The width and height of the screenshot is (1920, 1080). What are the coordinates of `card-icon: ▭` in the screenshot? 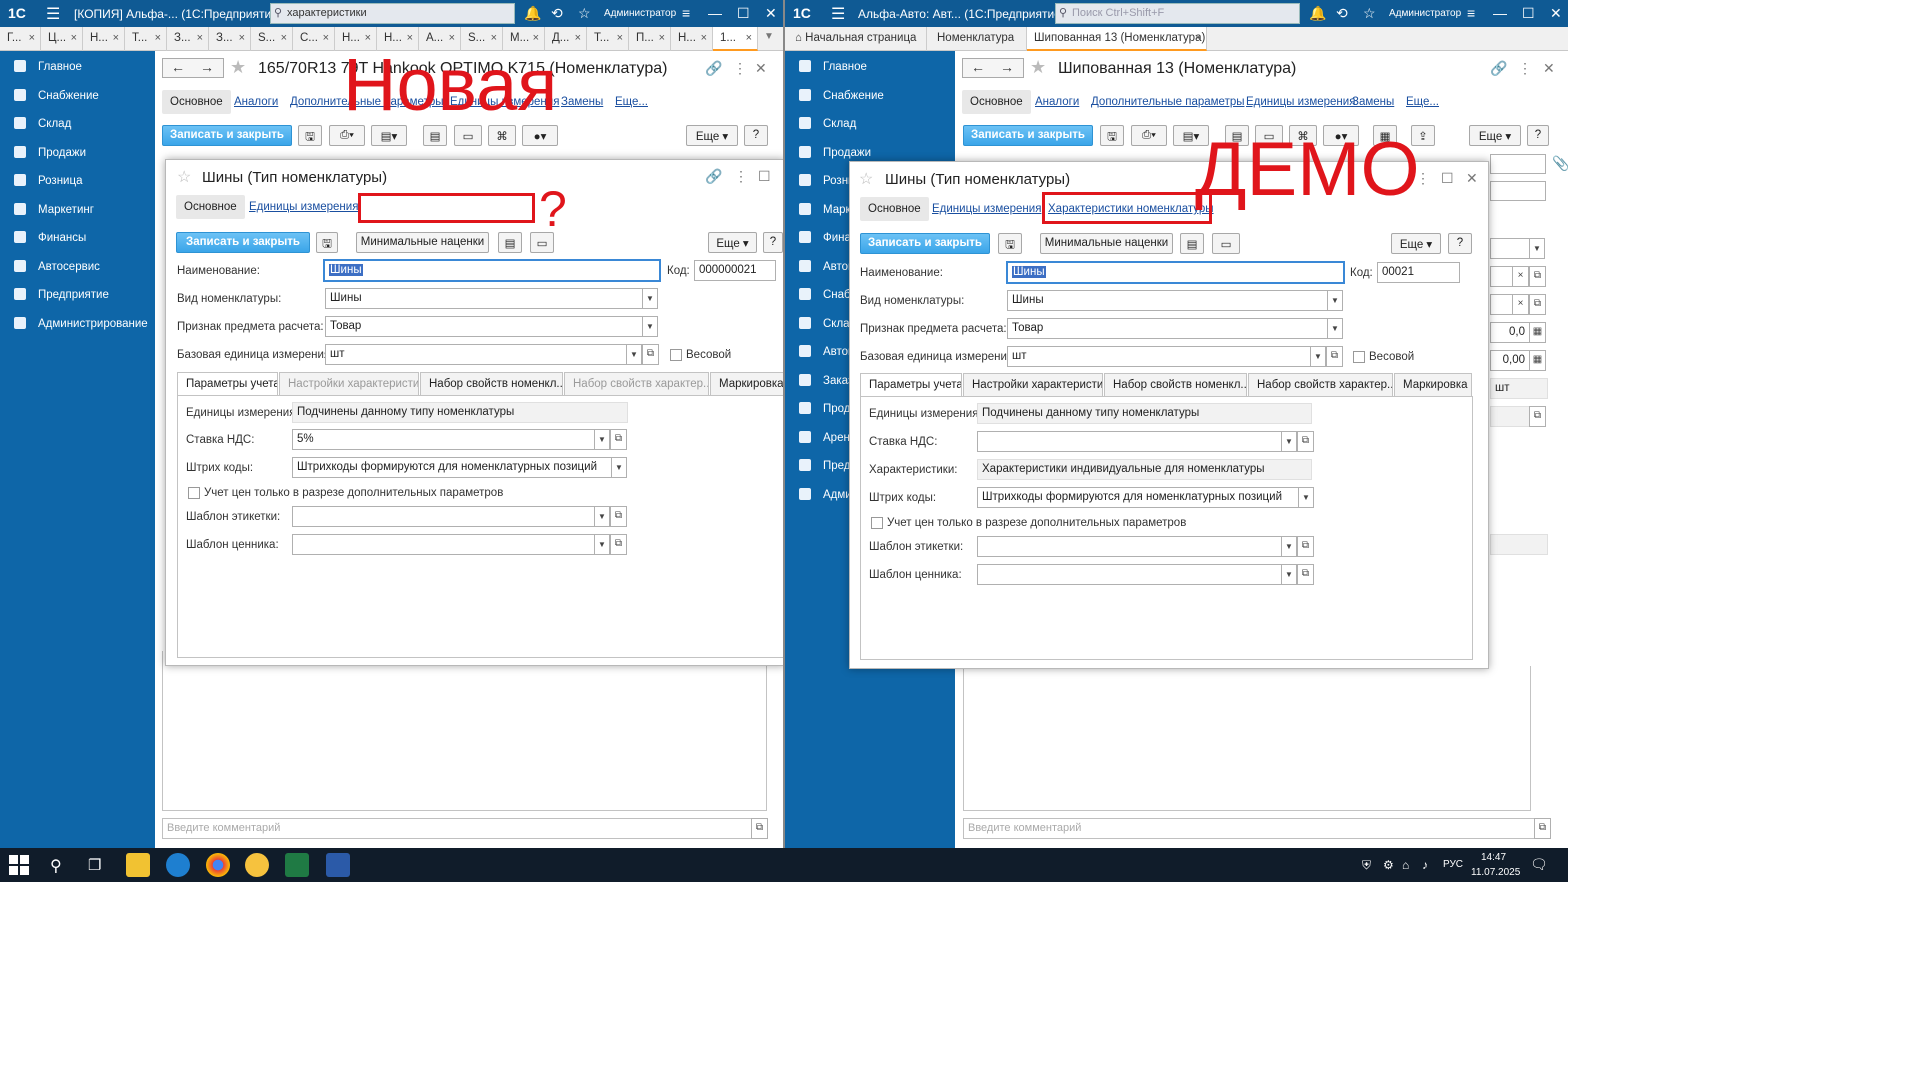 It's located at (1226, 243).